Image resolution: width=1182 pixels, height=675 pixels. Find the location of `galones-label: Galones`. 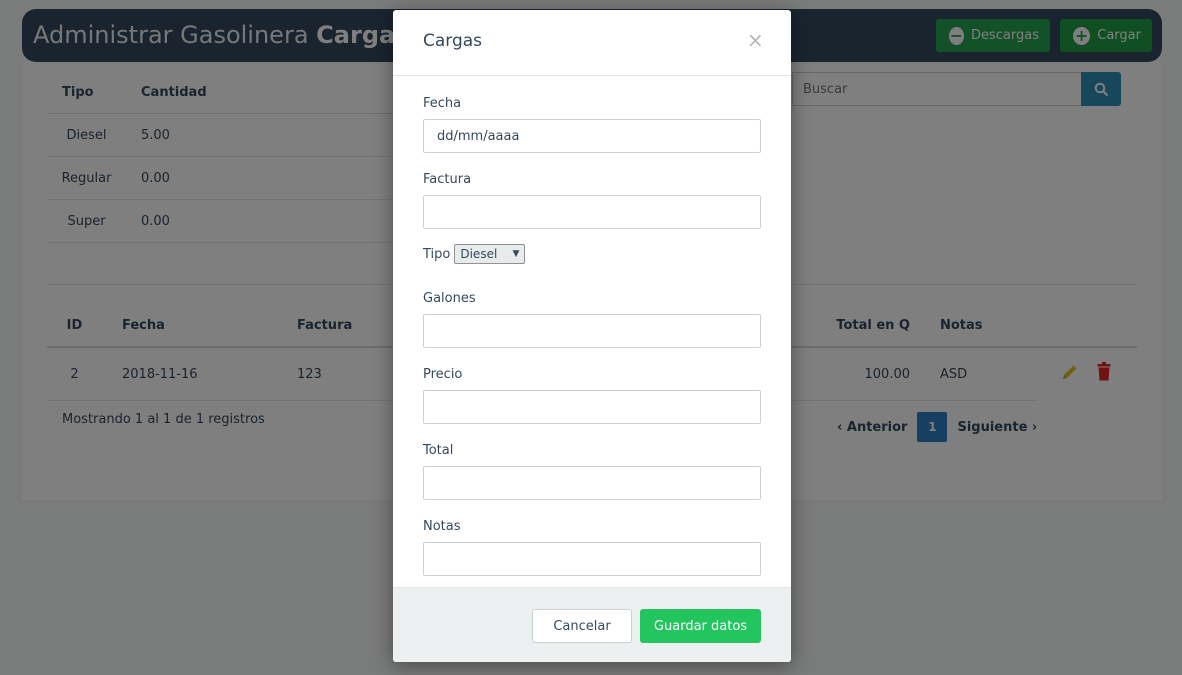

galones-label: Galones is located at coordinates (449, 298).